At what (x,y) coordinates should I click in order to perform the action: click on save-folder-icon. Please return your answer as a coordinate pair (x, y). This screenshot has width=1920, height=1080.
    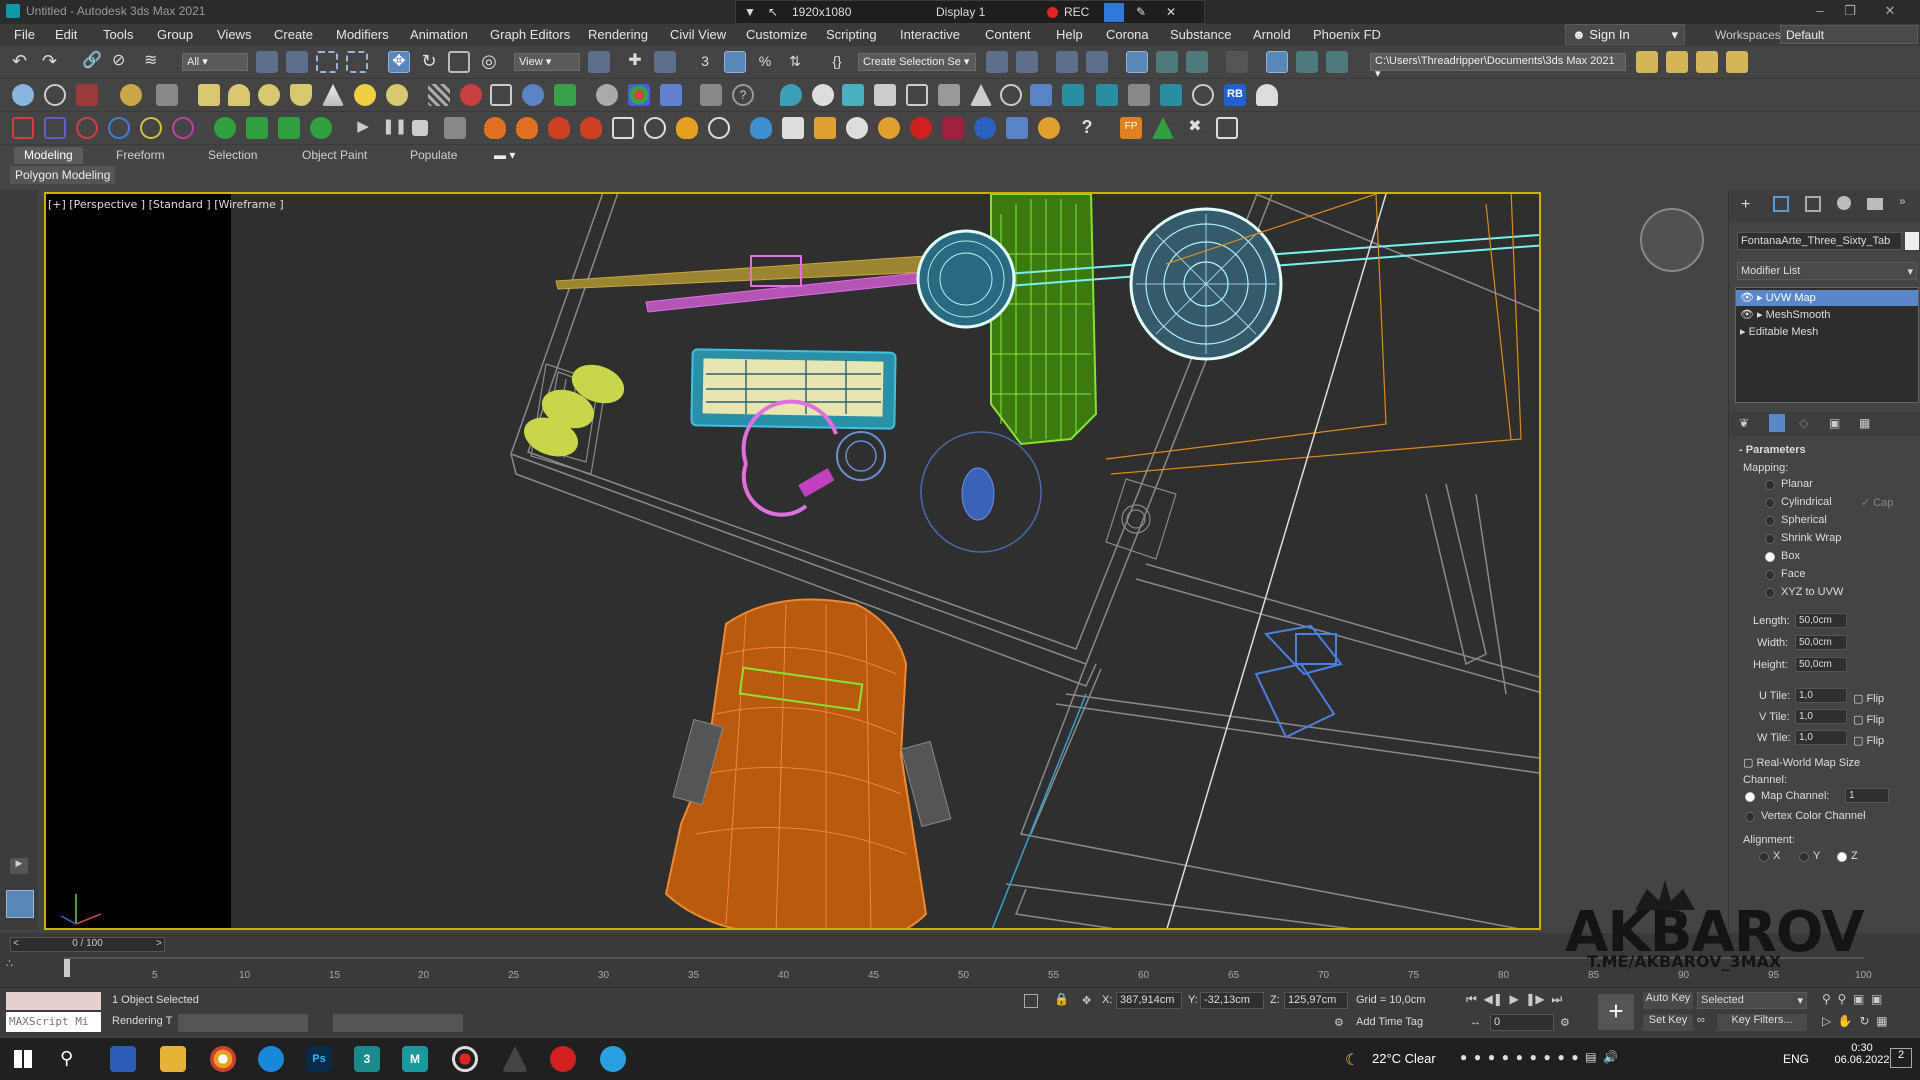
    Looking at the image, I should click on (1737, 62).